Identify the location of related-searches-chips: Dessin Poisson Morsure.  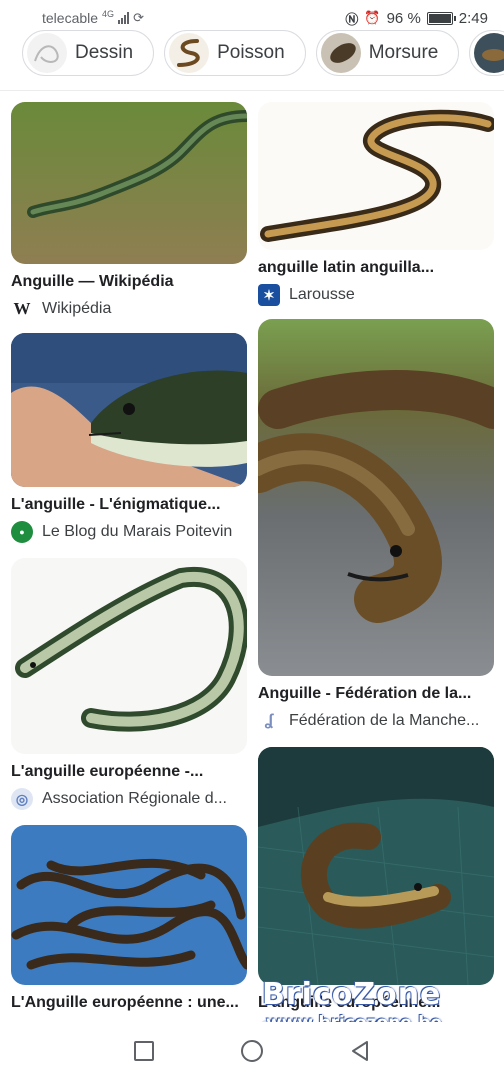
(252, 55).